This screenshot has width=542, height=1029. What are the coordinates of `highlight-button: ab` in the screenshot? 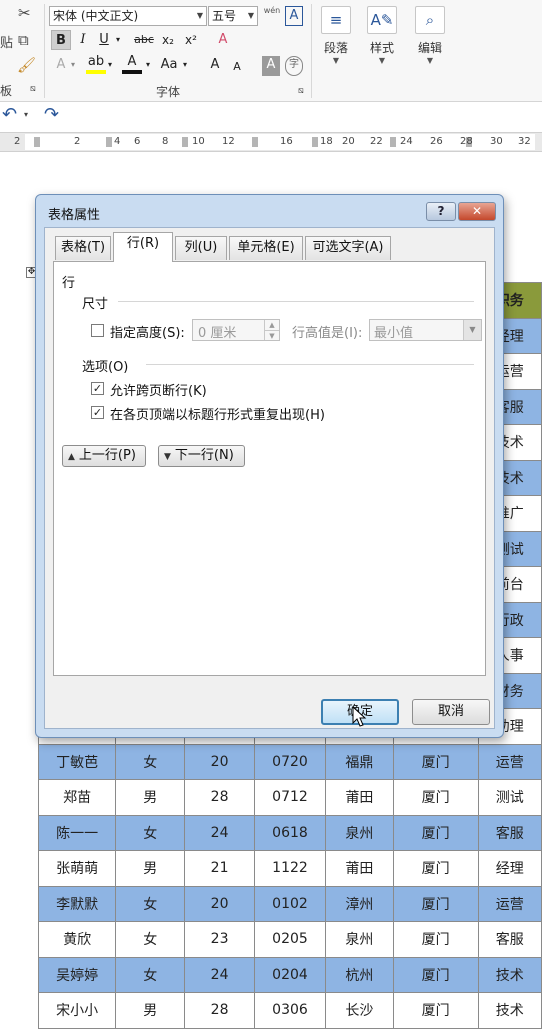 It's located at (96, 64).